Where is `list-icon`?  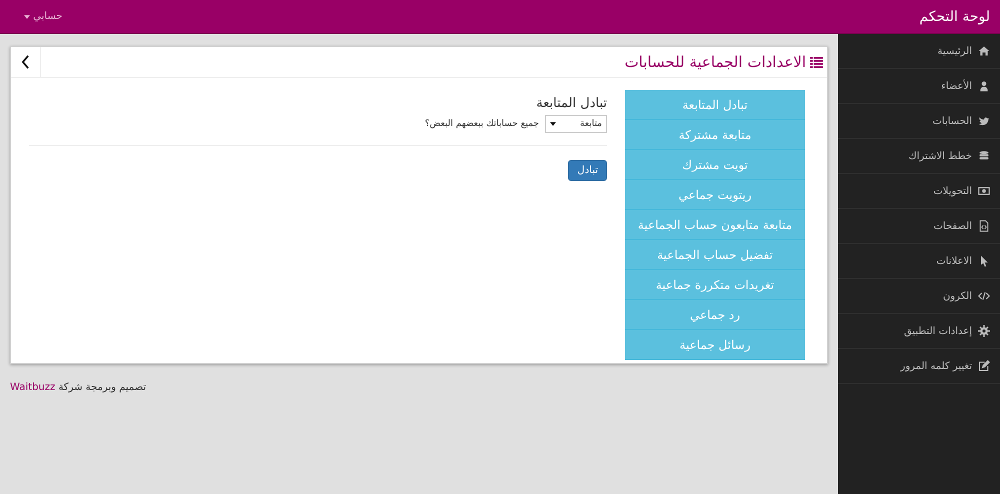 list-icon is located at coordinates (816, 62).